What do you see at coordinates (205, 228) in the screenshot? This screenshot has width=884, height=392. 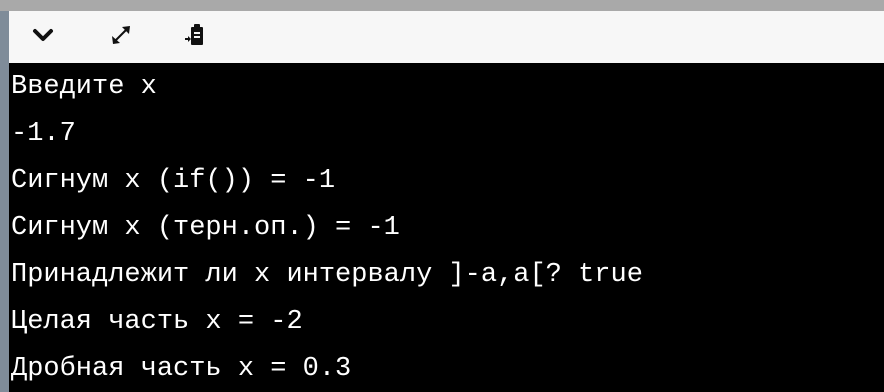 I see `console-line: Сигнум x (терн.оп.) = -1` at bounding box center [205, 228].